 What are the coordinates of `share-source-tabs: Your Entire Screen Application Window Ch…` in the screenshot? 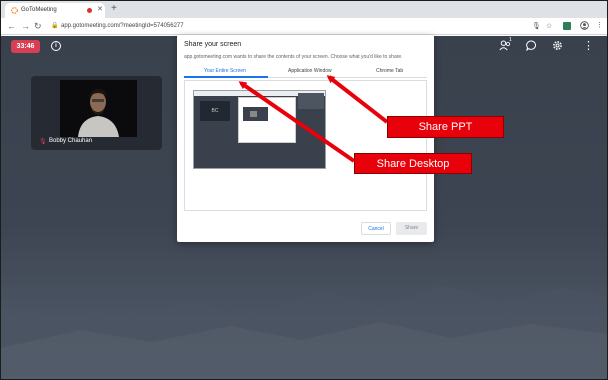 It's located at (305, 72).